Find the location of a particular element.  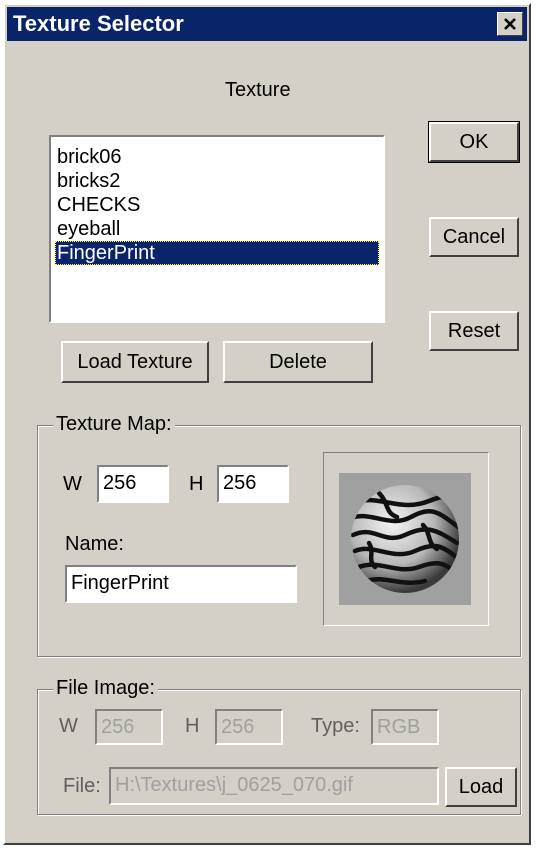

cancel-button: Cancel is located at coordinates (474, 237).